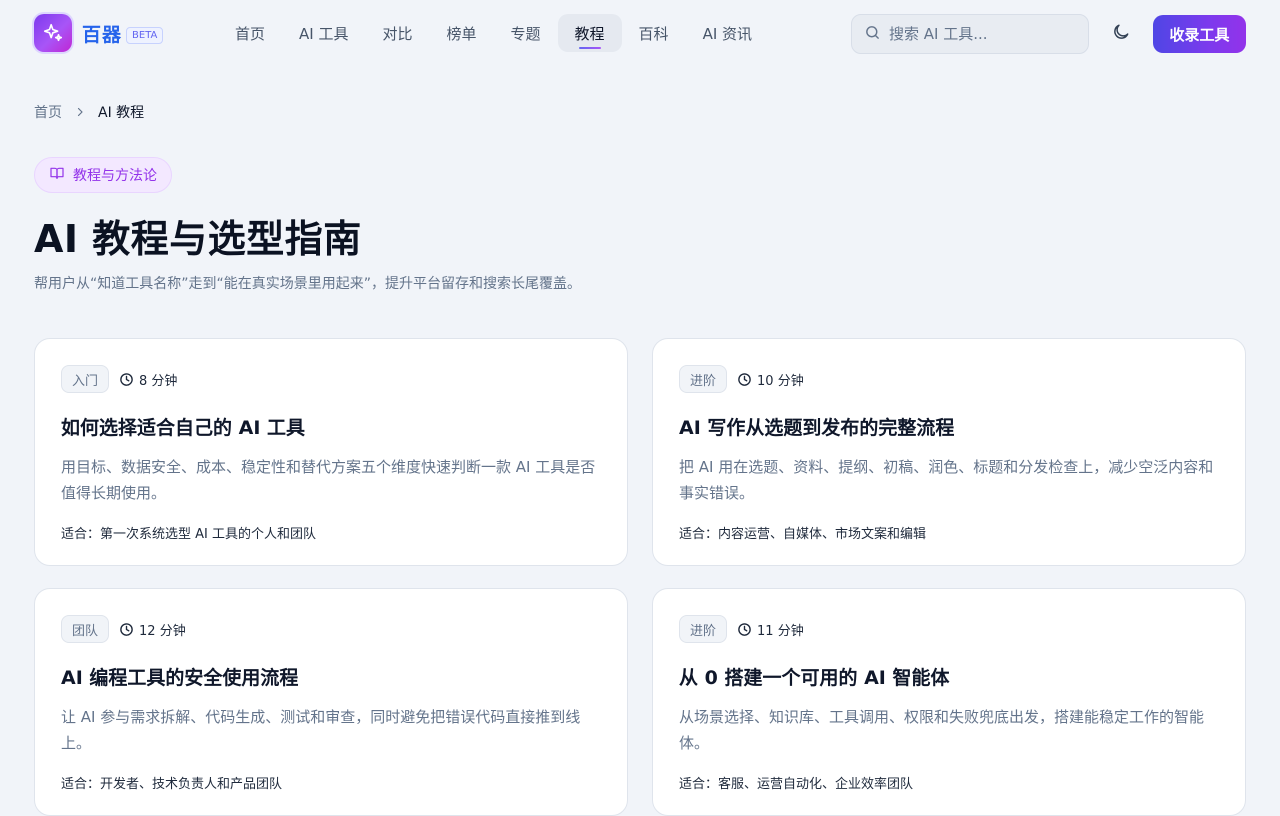 This screenshot has height=816, width=1280. Describe the element at coordinates (949, 676) in the screenshot. I see `card-title: 从 0 搭建一个可用的 AI 智能体` at that location.